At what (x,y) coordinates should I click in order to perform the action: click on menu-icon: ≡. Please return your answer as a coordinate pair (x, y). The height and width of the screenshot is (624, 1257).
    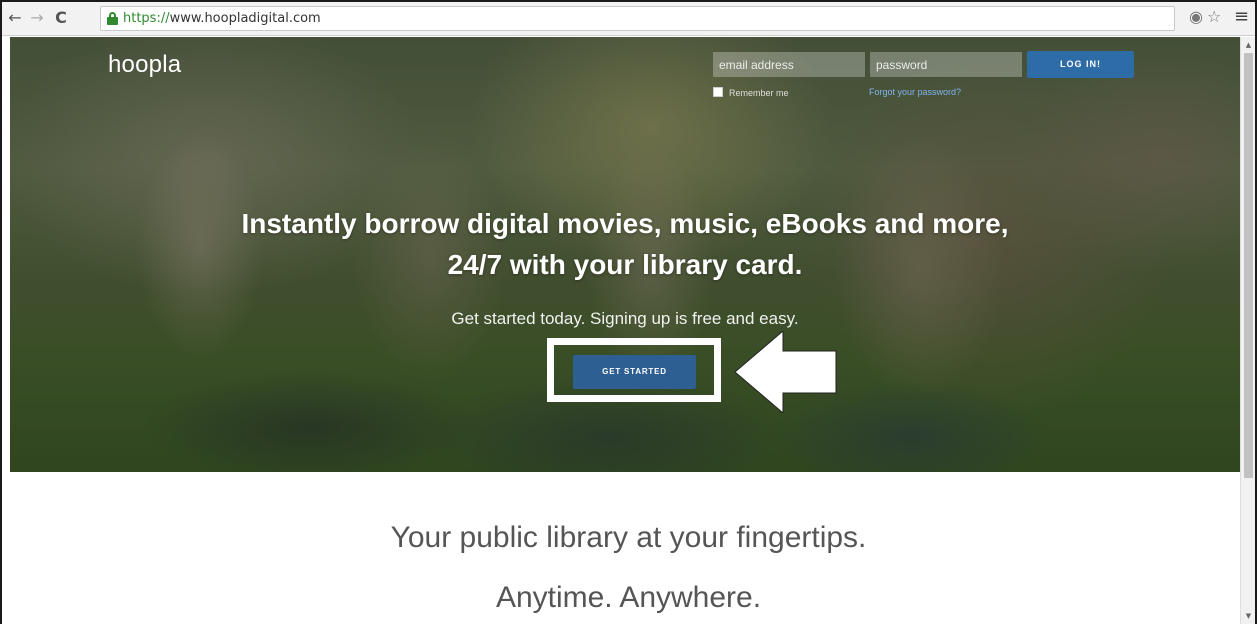
    Looking at the image, I should click on (1241, 17).